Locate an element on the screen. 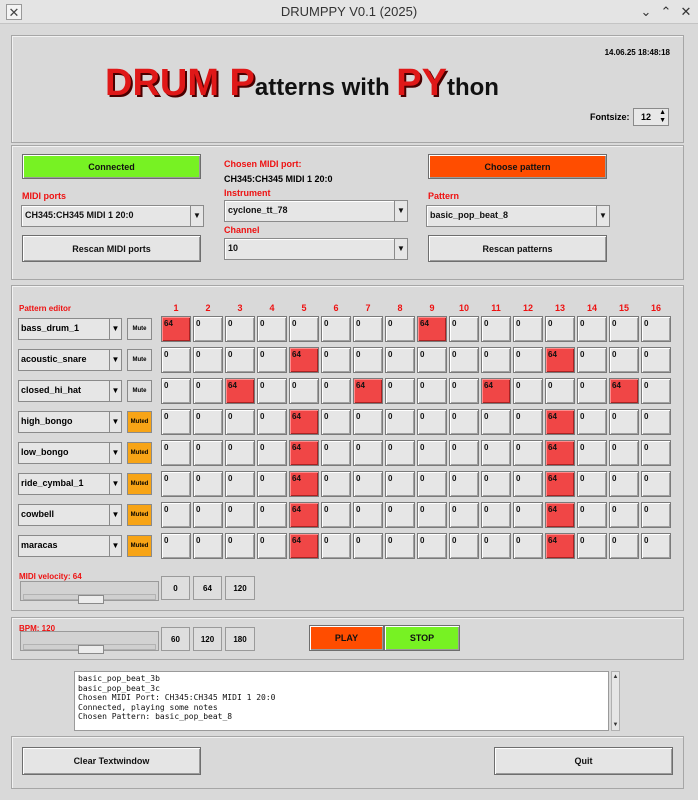  instrument-row-dropdown: maracas ▼ is located at coordinates (70, 546).